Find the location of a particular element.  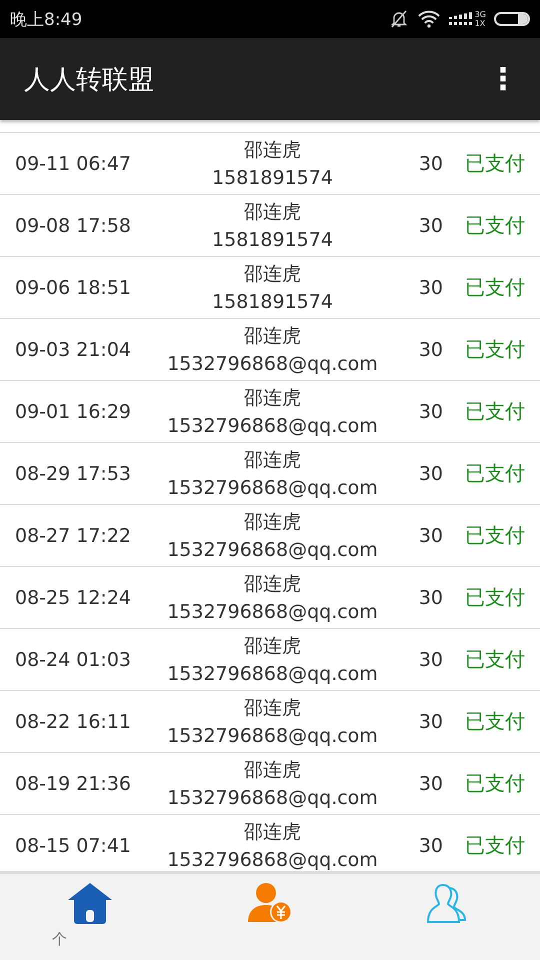

payment-time: 09-03 21:04 is located at coordinates (73, 349).